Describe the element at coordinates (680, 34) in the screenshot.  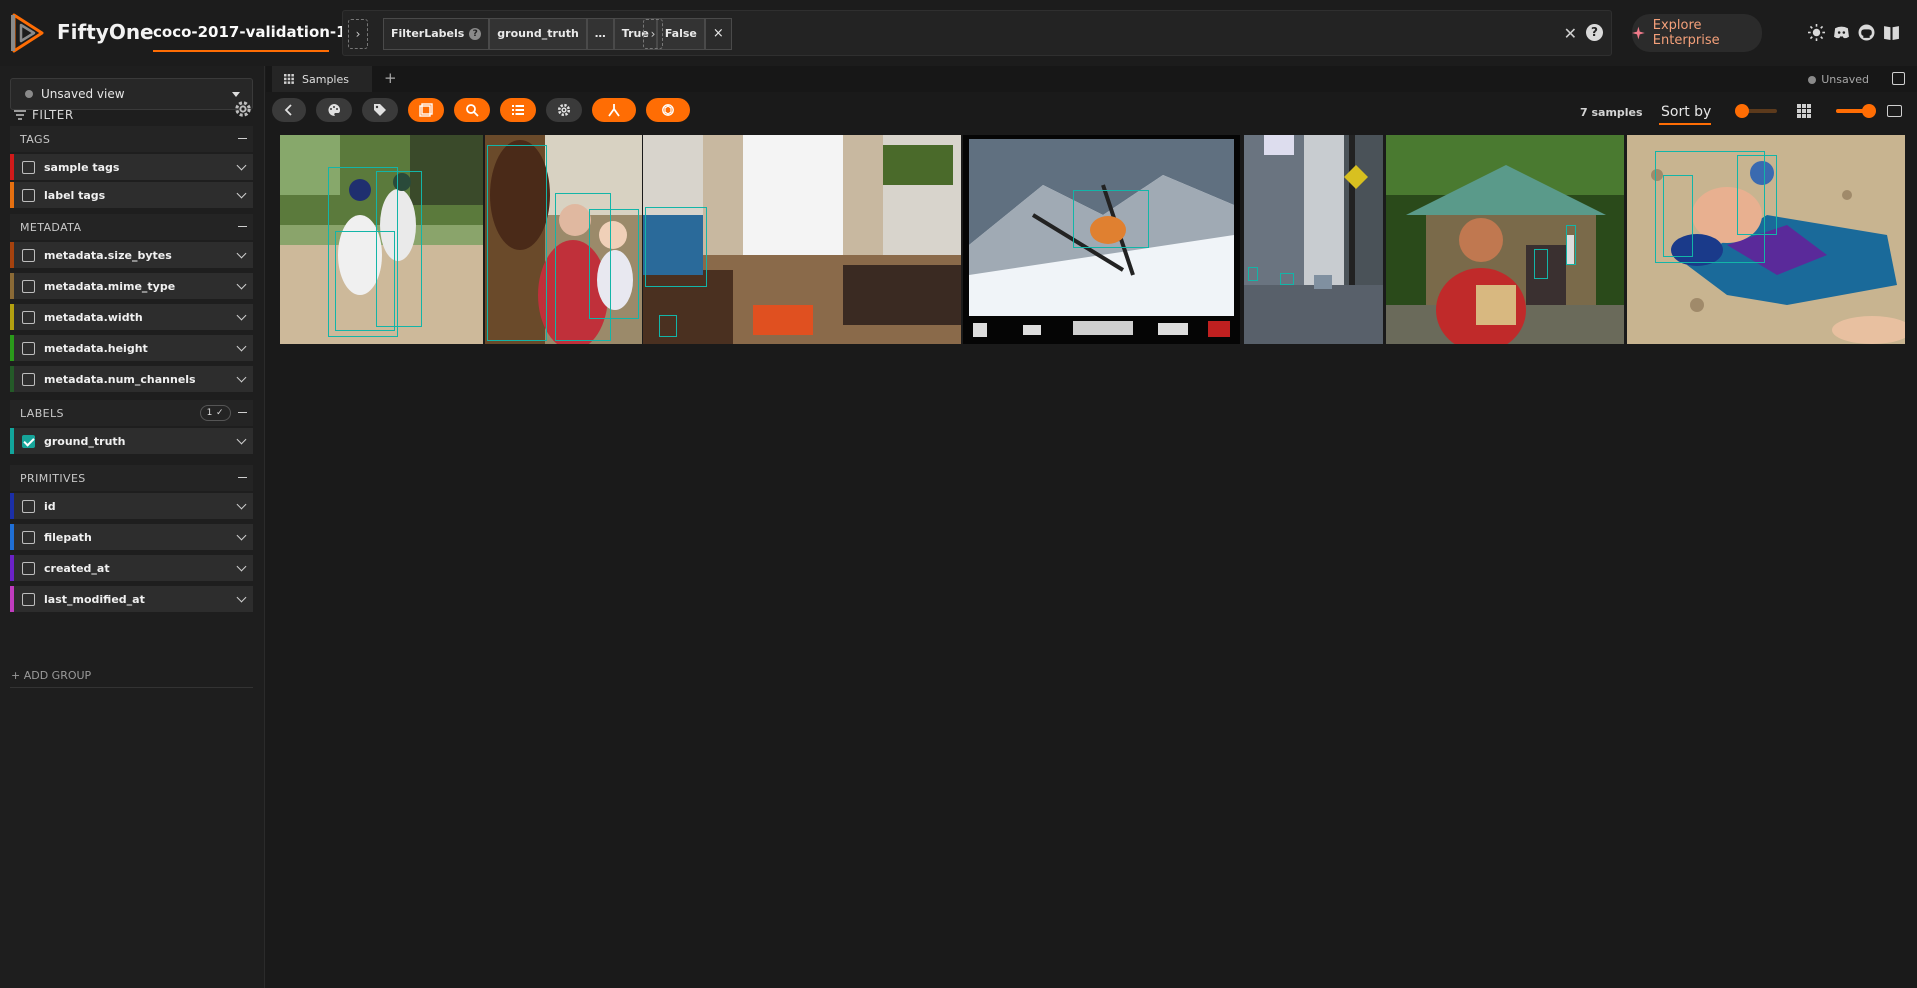
I see `stage-arg-only-matches: False` at that location.